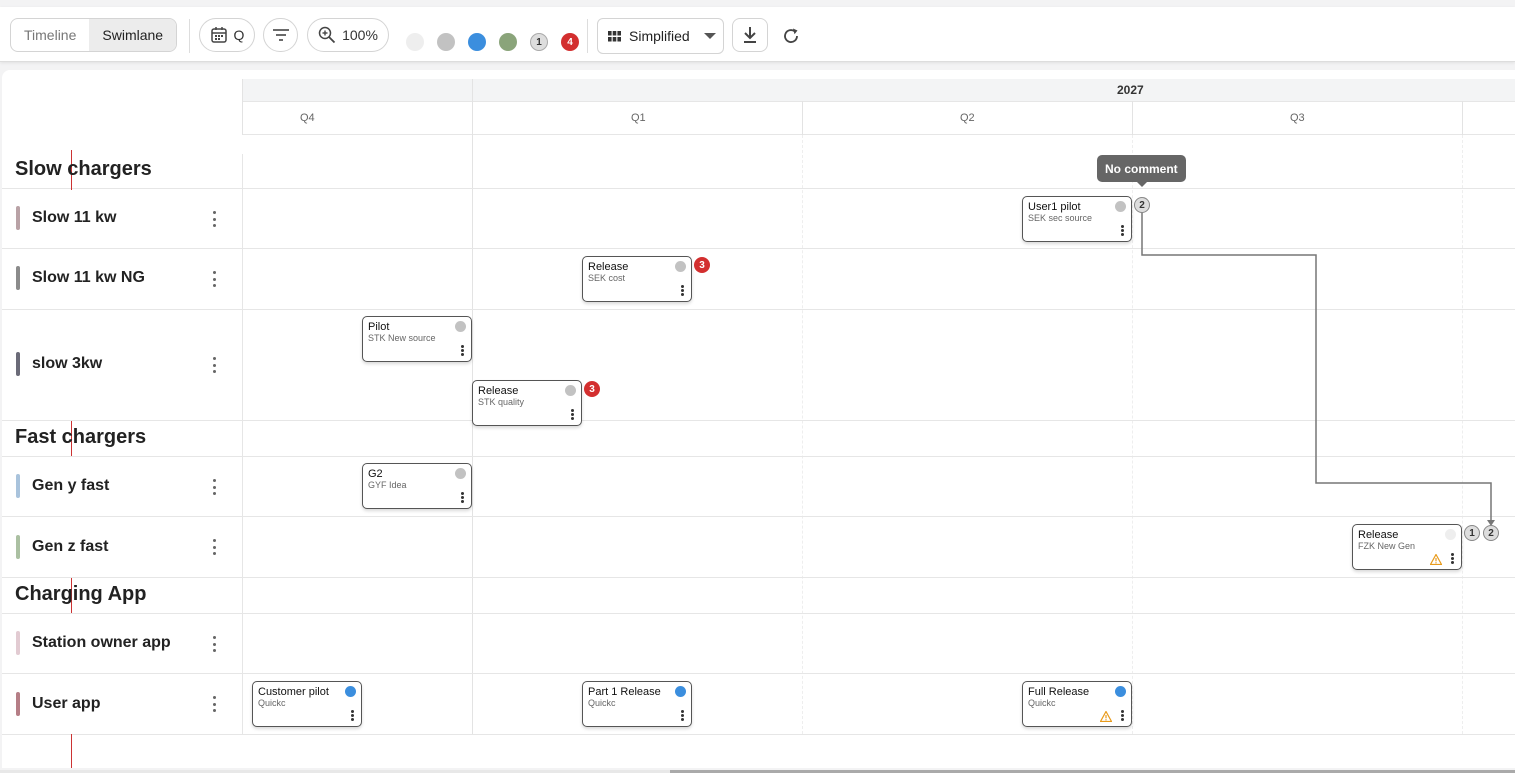 This screenshot has height=773, width=1515. Describe the element at coordinates (614, 35) in the screenshot. I see `grid-icon` at that location.